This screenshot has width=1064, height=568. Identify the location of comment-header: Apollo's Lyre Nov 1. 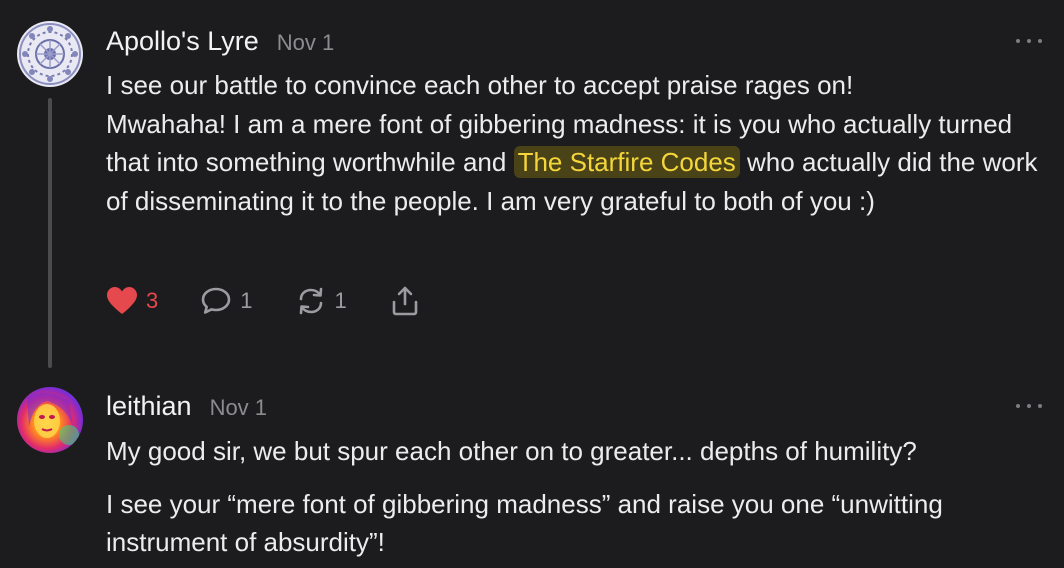
(220, 41).